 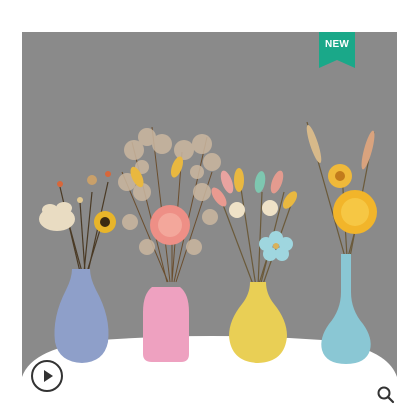 I want to click on yellow-vase, so click(x=258, y=322).